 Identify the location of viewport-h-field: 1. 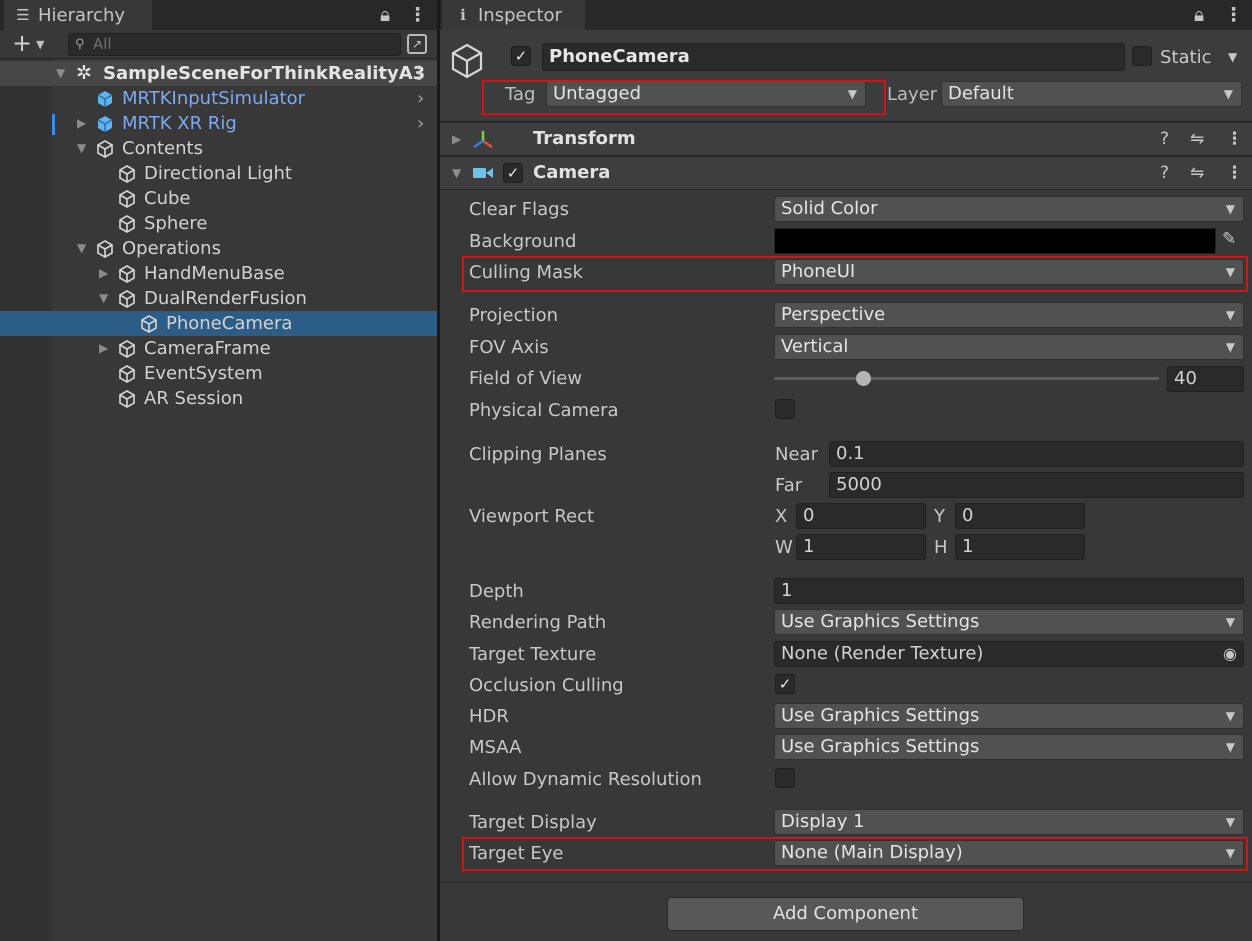
(1020, 547).